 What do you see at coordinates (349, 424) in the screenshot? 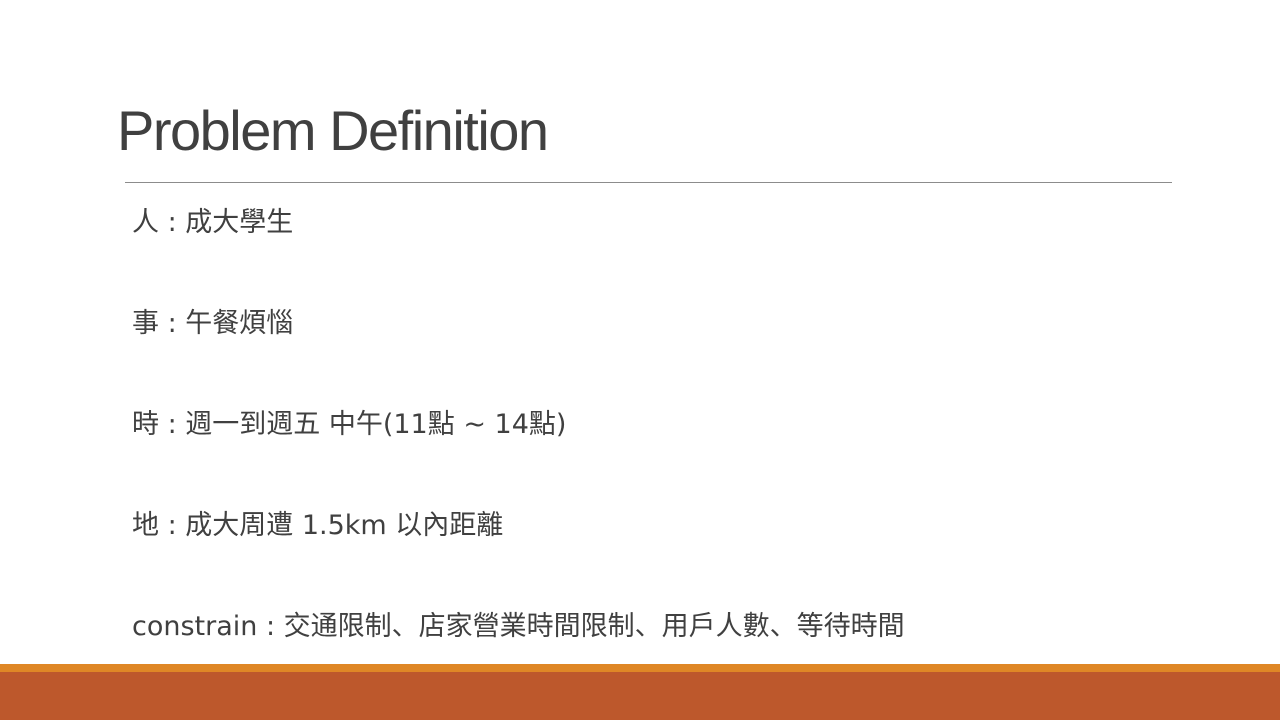
I see `bullet-item-when: 時 : 週一到週五 中午(11點 ~ 14點)` at bounding box center [349, 424].